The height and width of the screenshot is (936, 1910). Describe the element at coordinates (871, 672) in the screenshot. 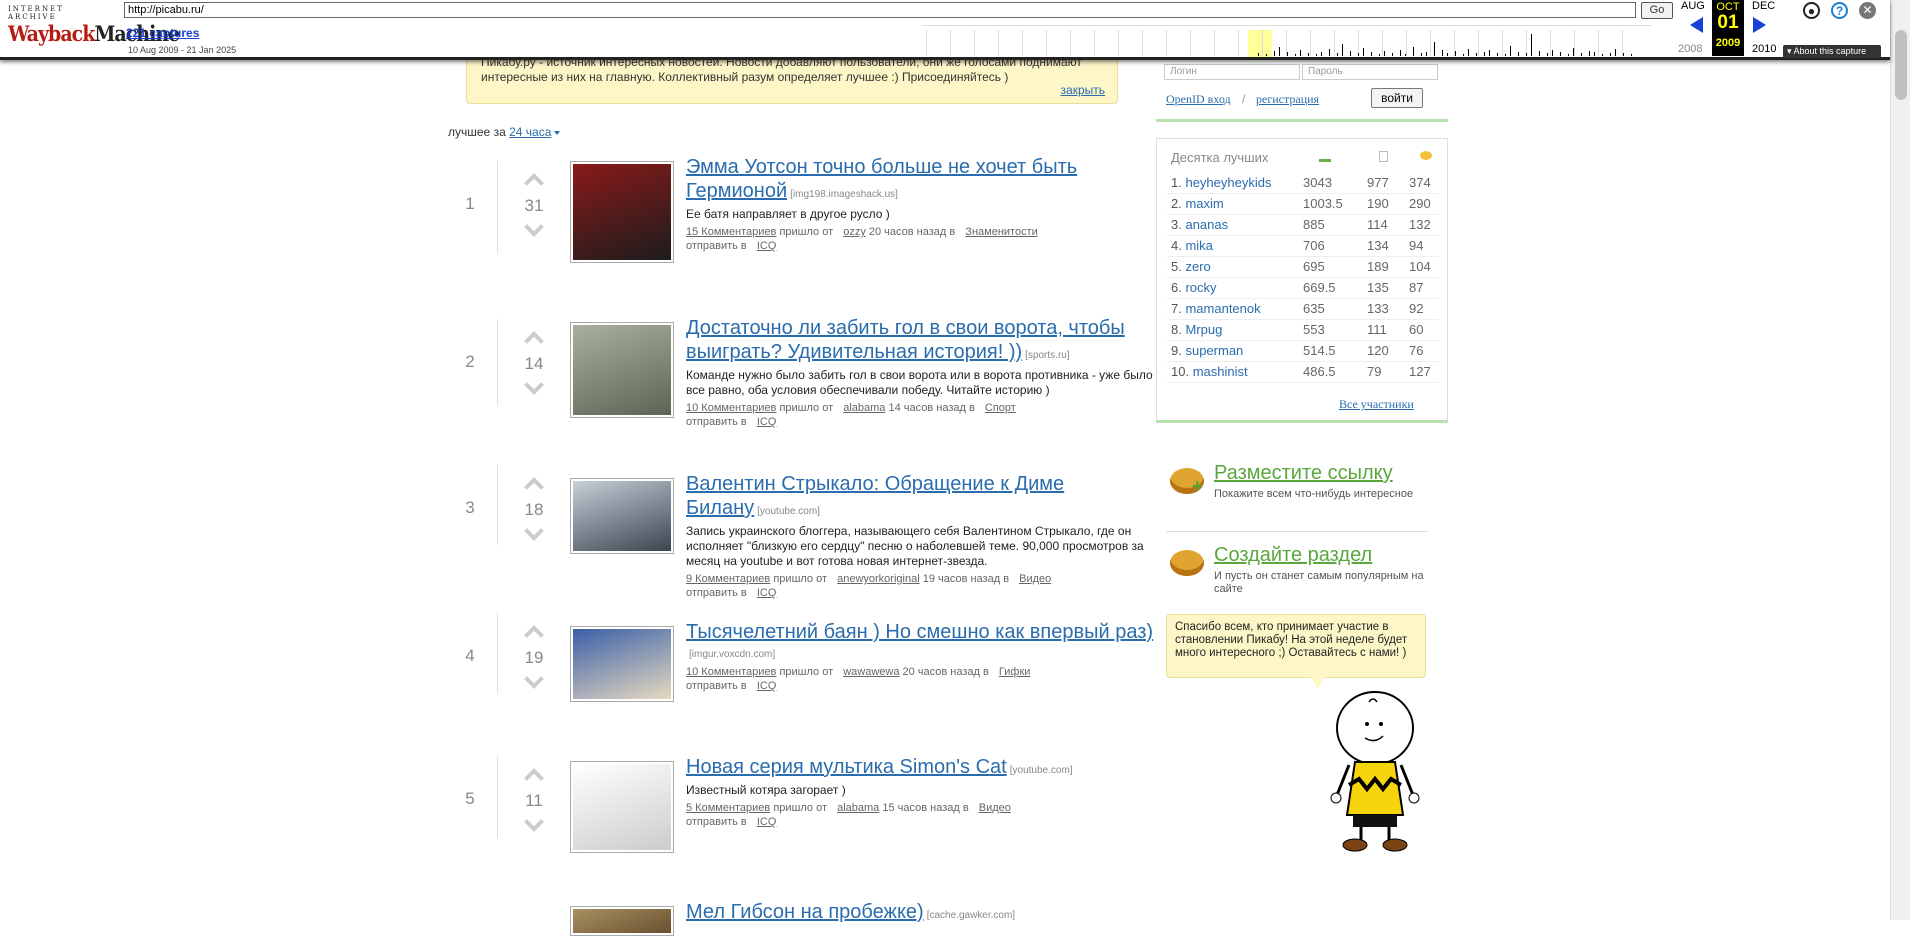

I see `post-author-link: wawawewa` at that location.